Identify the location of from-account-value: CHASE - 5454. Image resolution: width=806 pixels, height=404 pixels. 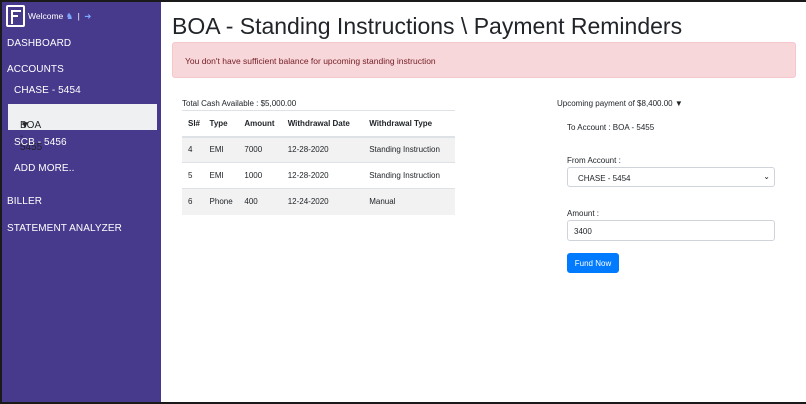
(604, 178).